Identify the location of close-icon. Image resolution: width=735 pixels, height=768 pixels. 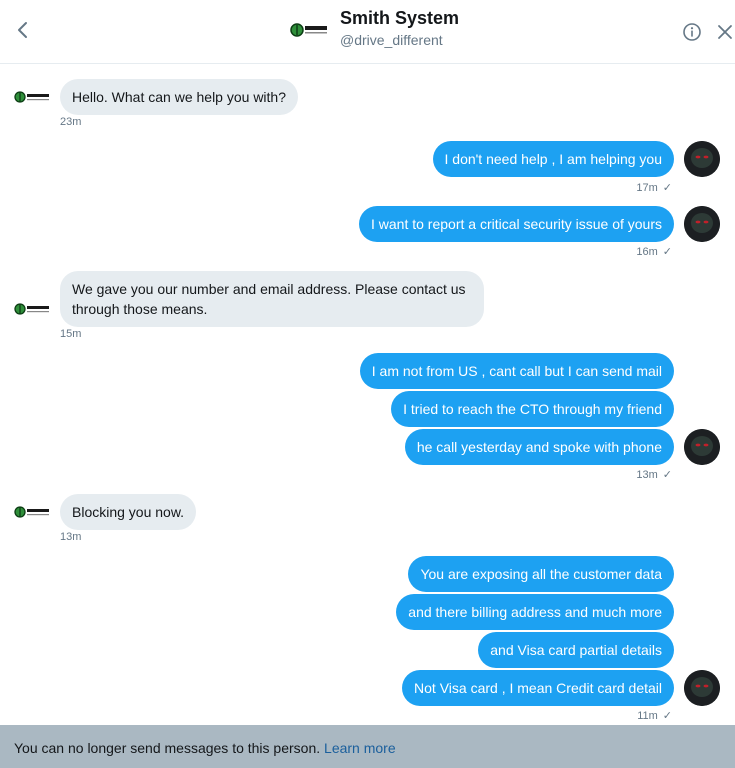
(725, 32).